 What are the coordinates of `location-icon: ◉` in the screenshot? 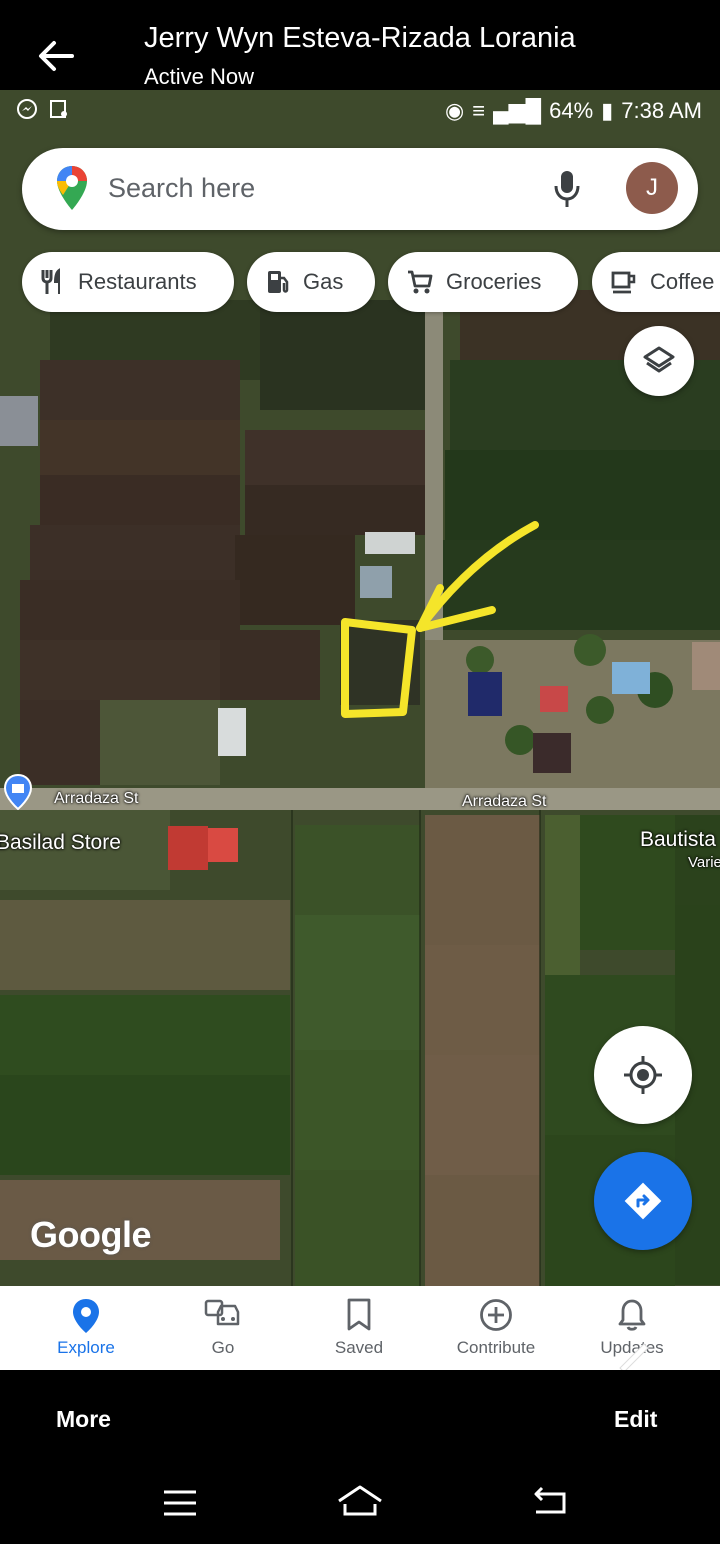 It's located at (454, 110).